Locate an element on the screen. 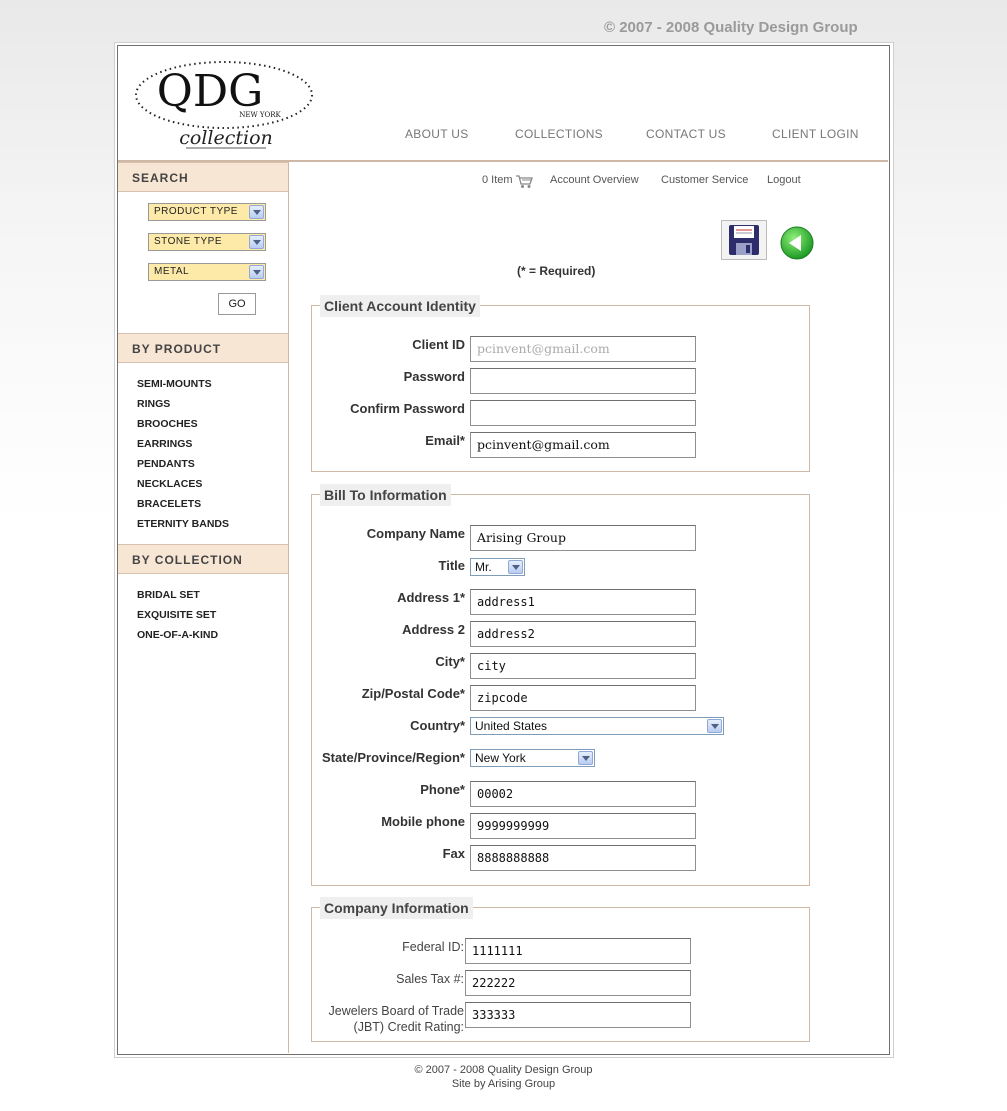 The image size is (1007, 1111). email-label: Email* is located at coordinates (445, 440).